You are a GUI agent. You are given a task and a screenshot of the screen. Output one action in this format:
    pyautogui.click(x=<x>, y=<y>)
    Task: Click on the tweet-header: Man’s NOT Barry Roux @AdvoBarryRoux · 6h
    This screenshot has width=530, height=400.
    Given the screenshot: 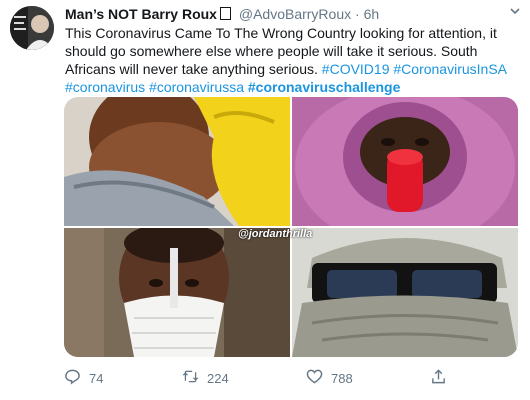 What is the action you would take?
    pyautogui.click(x=222, y=14)
    